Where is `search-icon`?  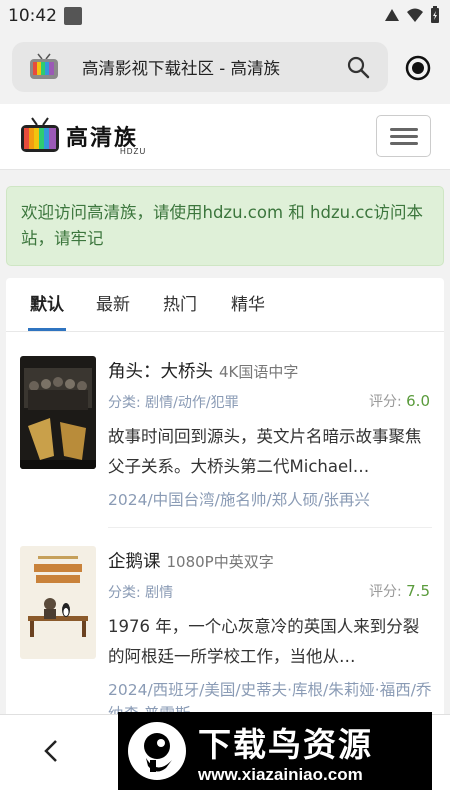
search-icon is located at coordinates (358, 67).